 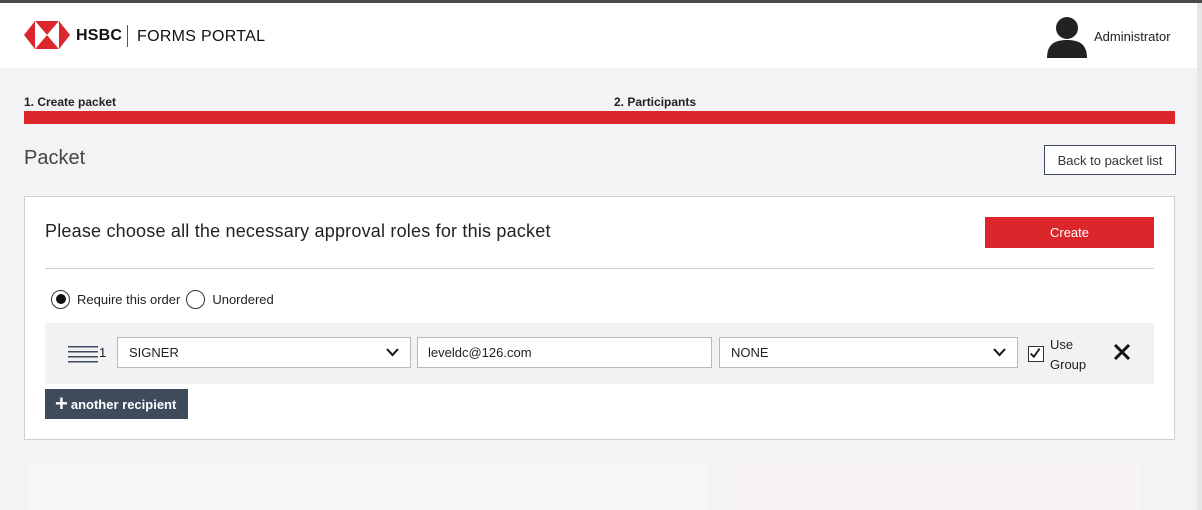 I want to click on user-name: Administrator, so click(x=1132, y=36).